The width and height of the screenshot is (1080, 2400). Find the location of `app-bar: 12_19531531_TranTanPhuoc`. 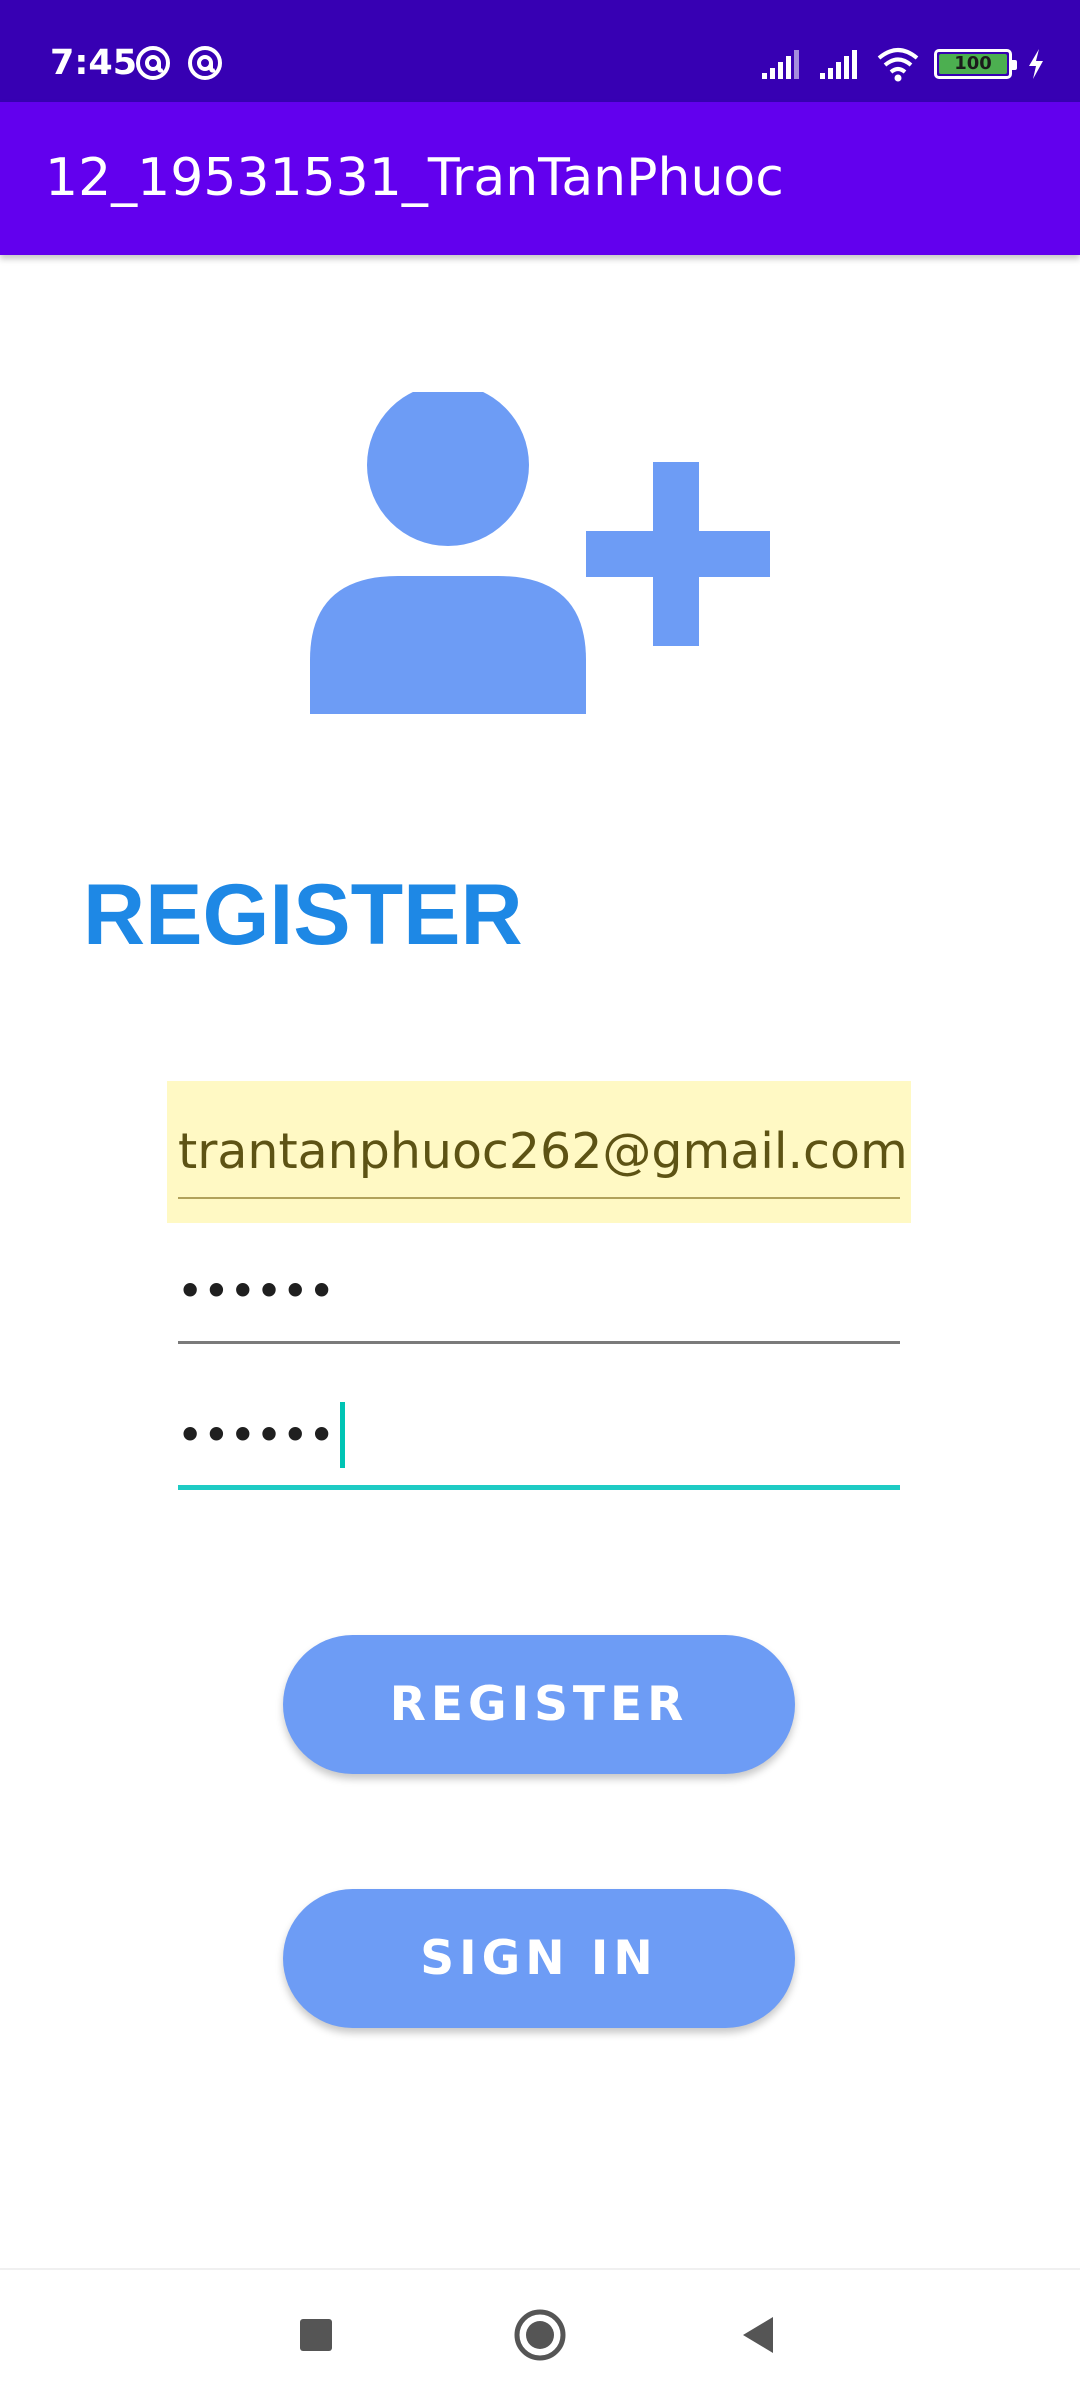

app-bar: 12_19531531_TranTanPhuoc is located at coordinates (540, 178).